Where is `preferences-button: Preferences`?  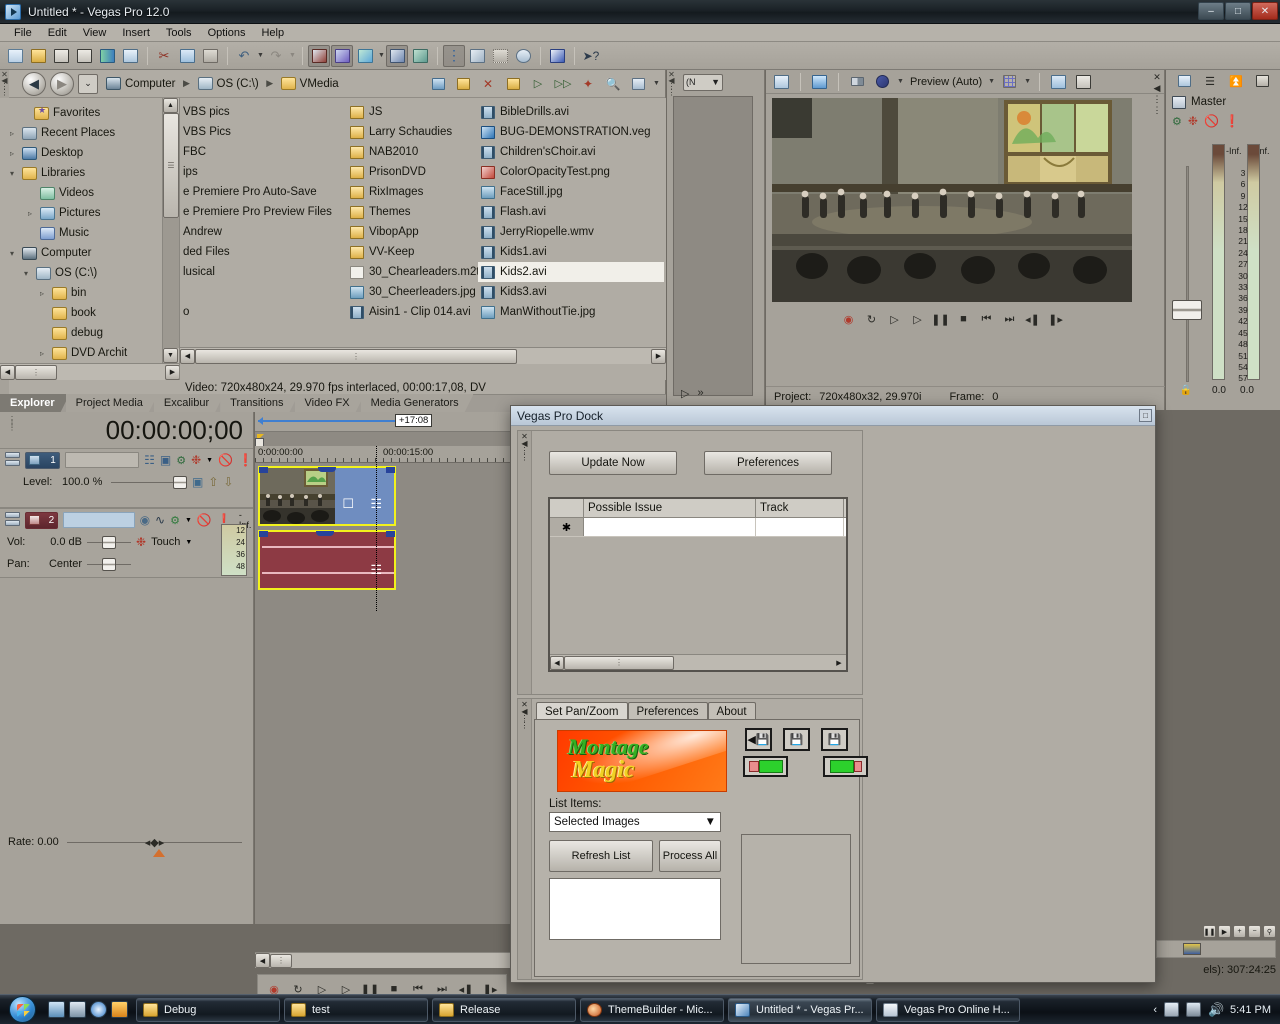
preferences-button: Preferences is located at coordinates (768, 463).